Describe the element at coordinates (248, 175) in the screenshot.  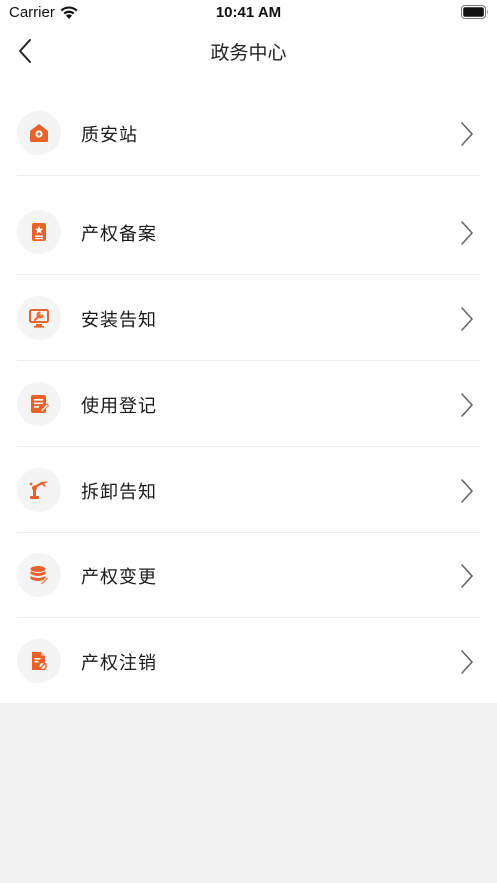
I see `row-divider` at that location.